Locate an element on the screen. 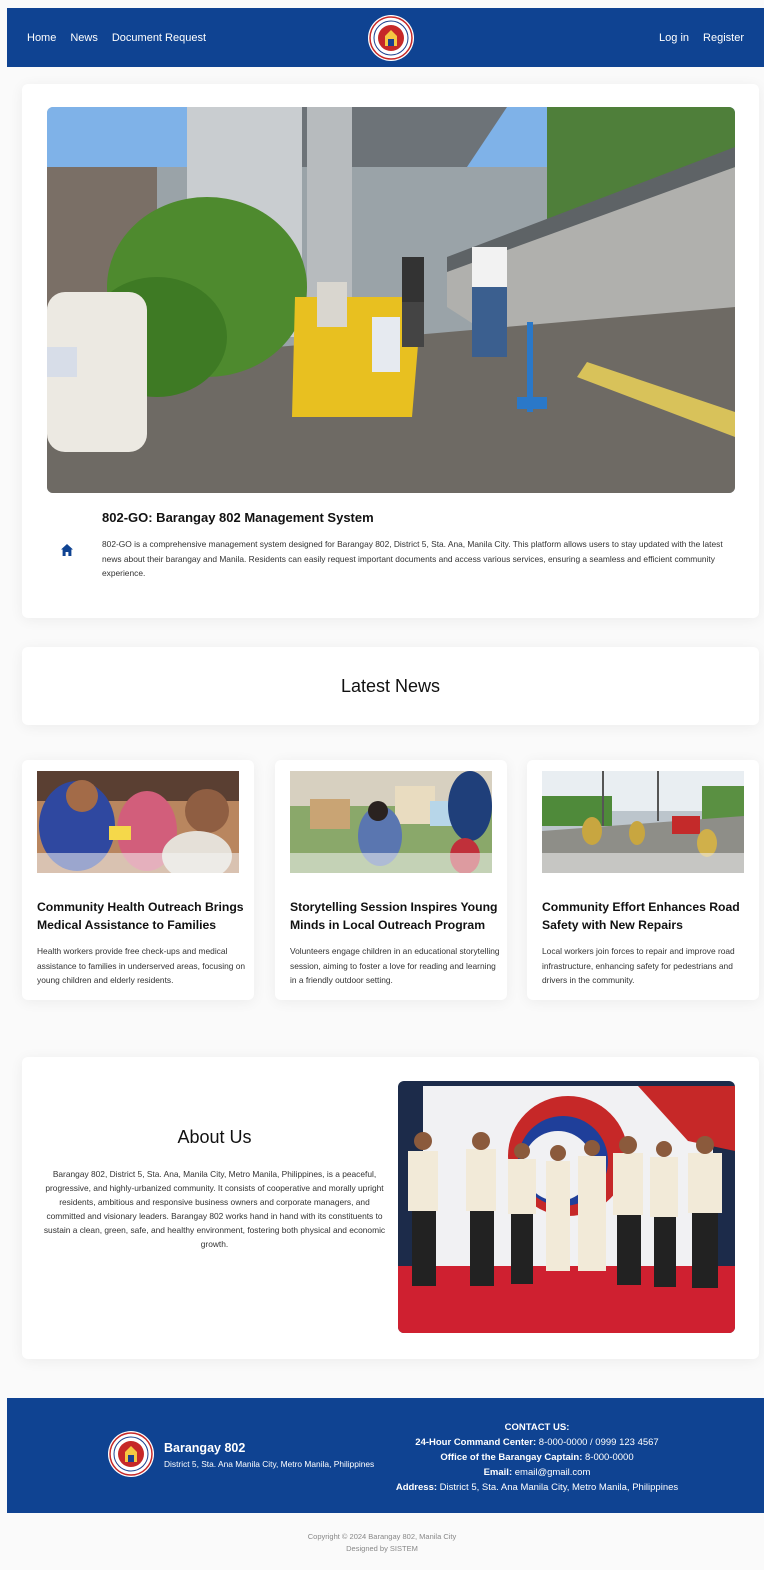 This screenshot has width=764, height=1570. login-link: Log in is located at coordinates (674, 38).